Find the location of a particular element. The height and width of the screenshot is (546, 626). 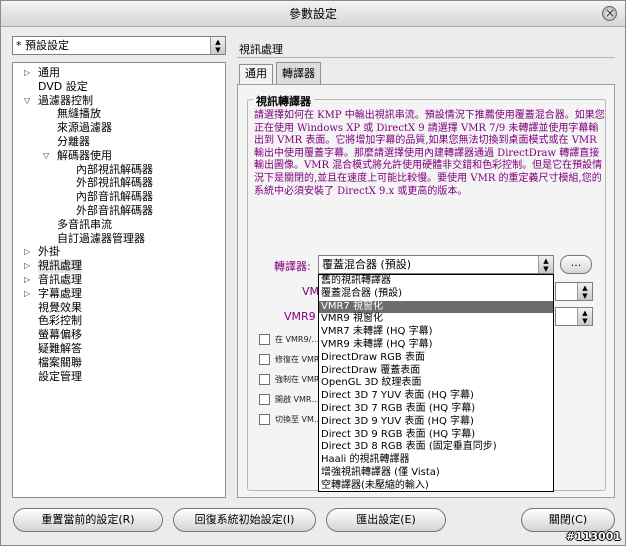

dropdown-option: VMR7 視窗化 is located at coordinates (436, 307).